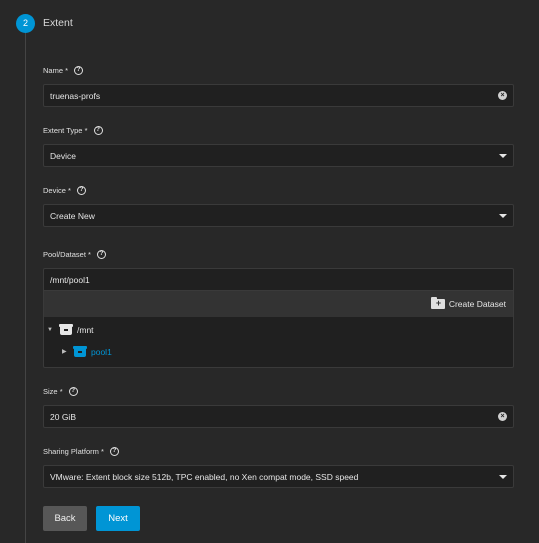 The image size is (539, 543). I want to click on device-label: Device, so click(54, 190).